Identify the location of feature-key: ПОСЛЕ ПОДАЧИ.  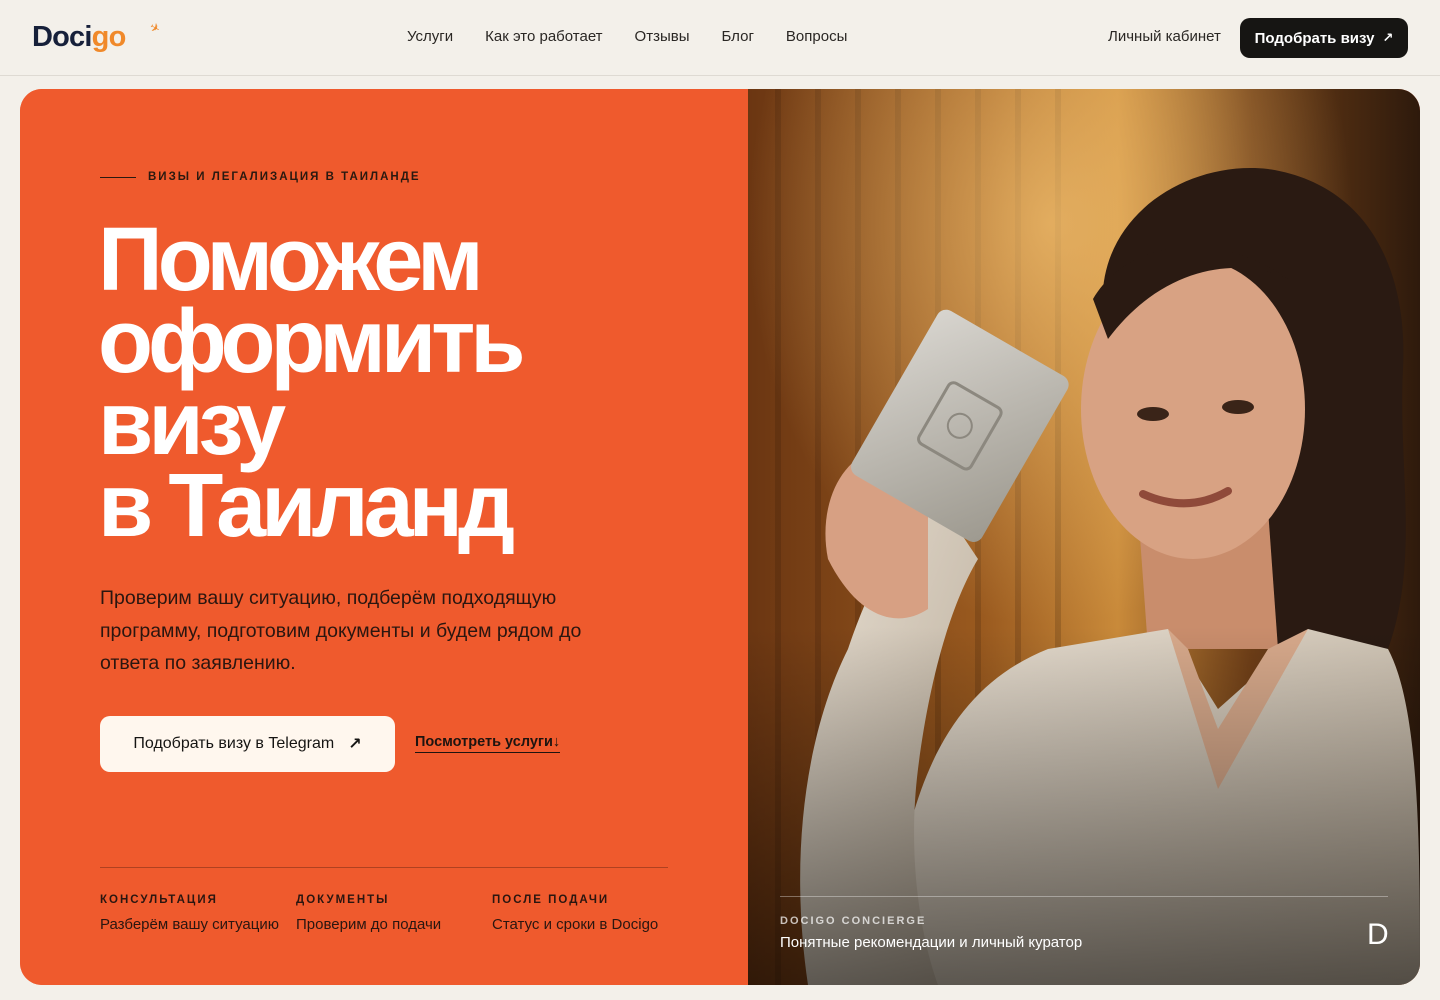
(551, 900).